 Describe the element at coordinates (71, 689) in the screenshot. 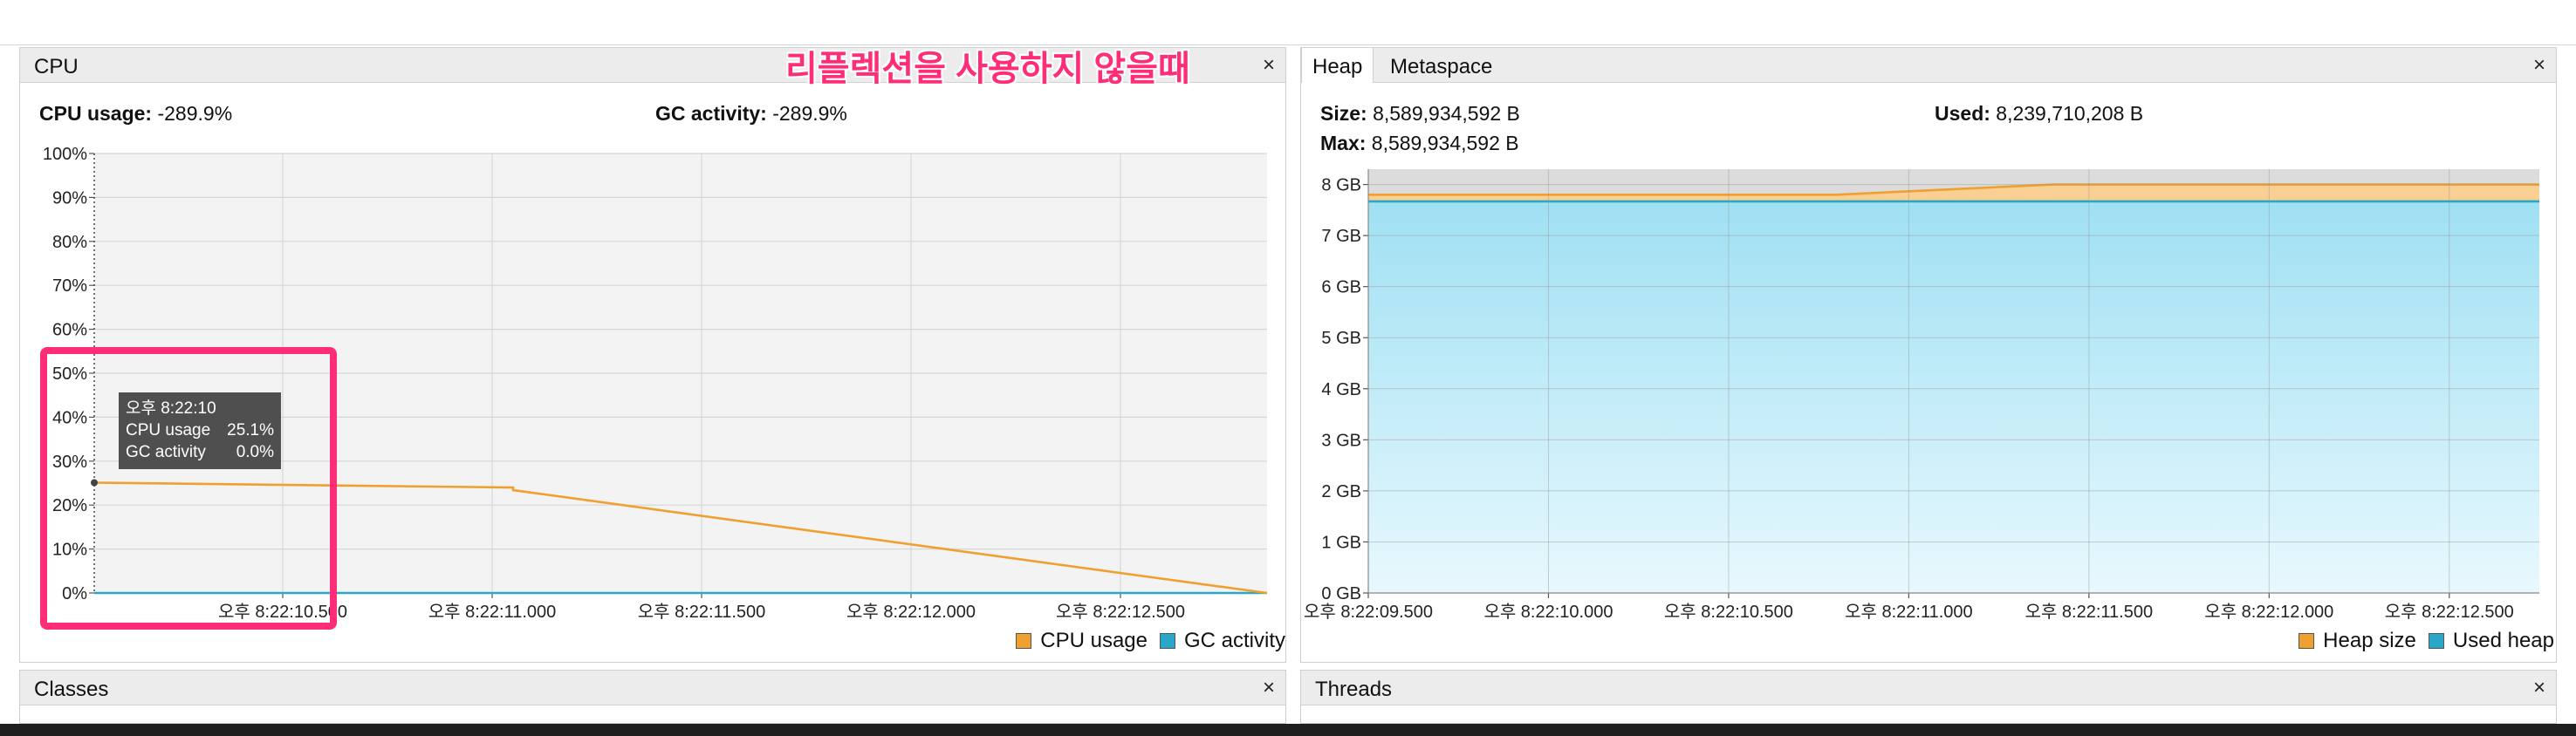

I see `classes-panel-title: Classes` at that location.